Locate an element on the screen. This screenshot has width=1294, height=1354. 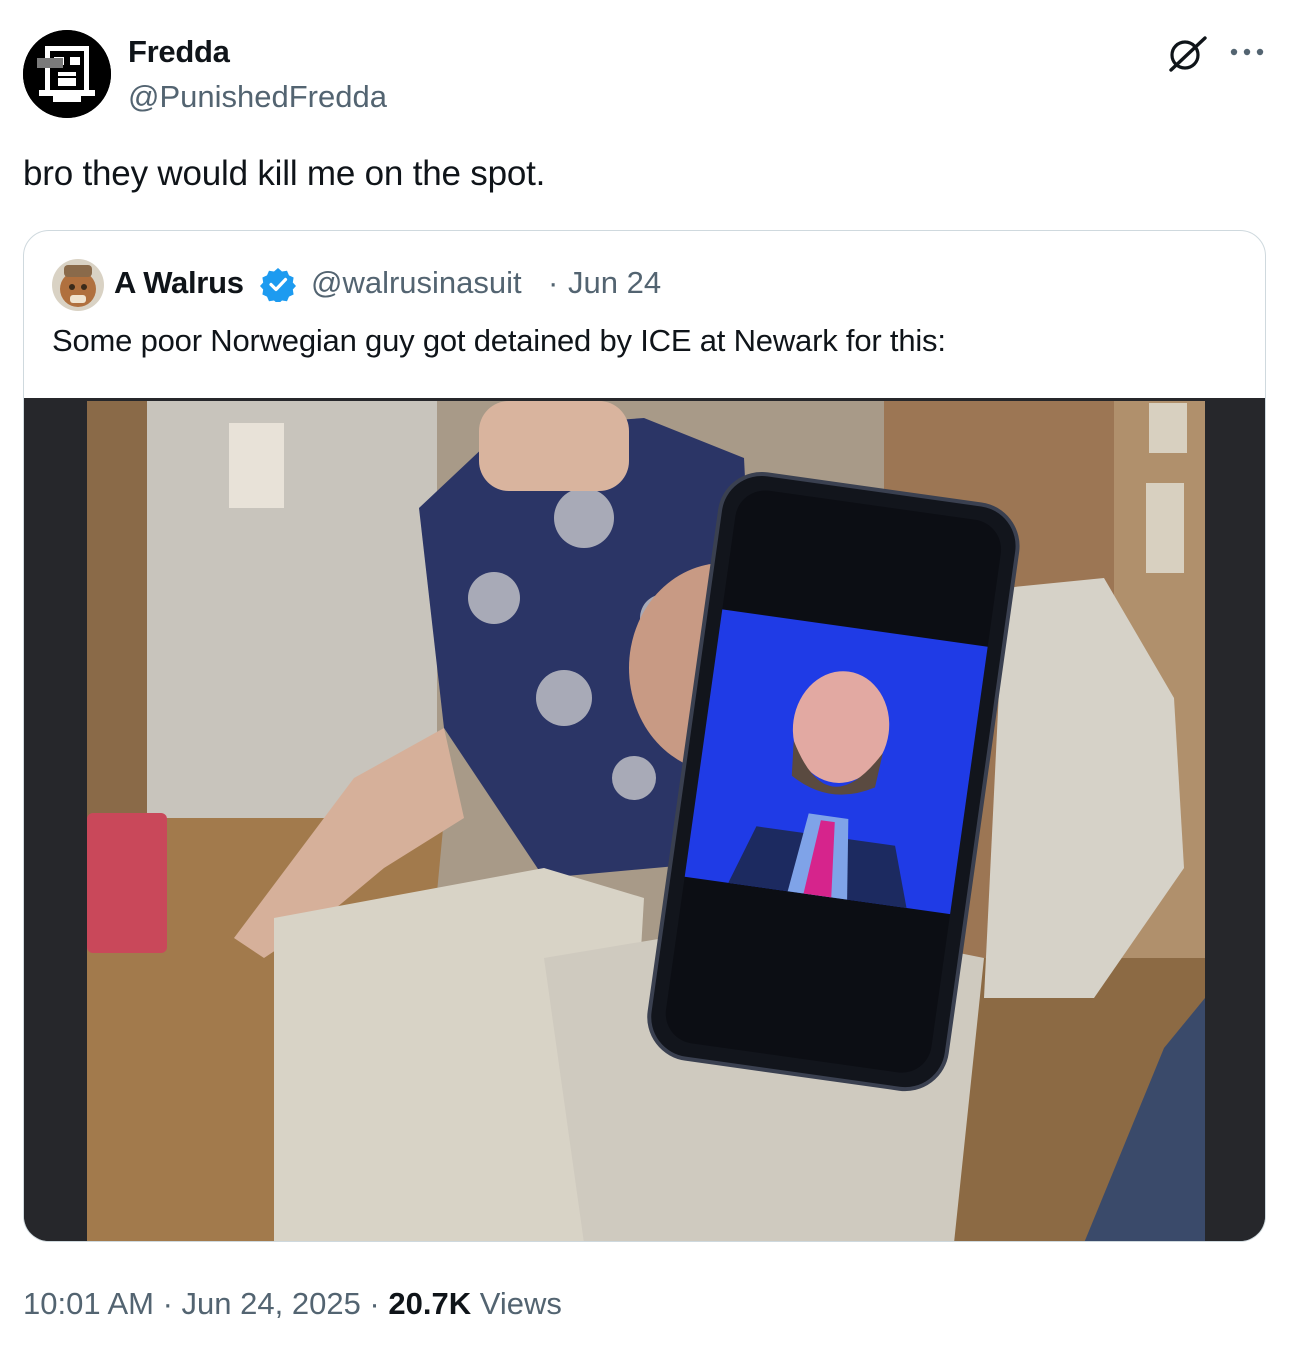
grok-slash-icon is located at coordinates (1187, 53).